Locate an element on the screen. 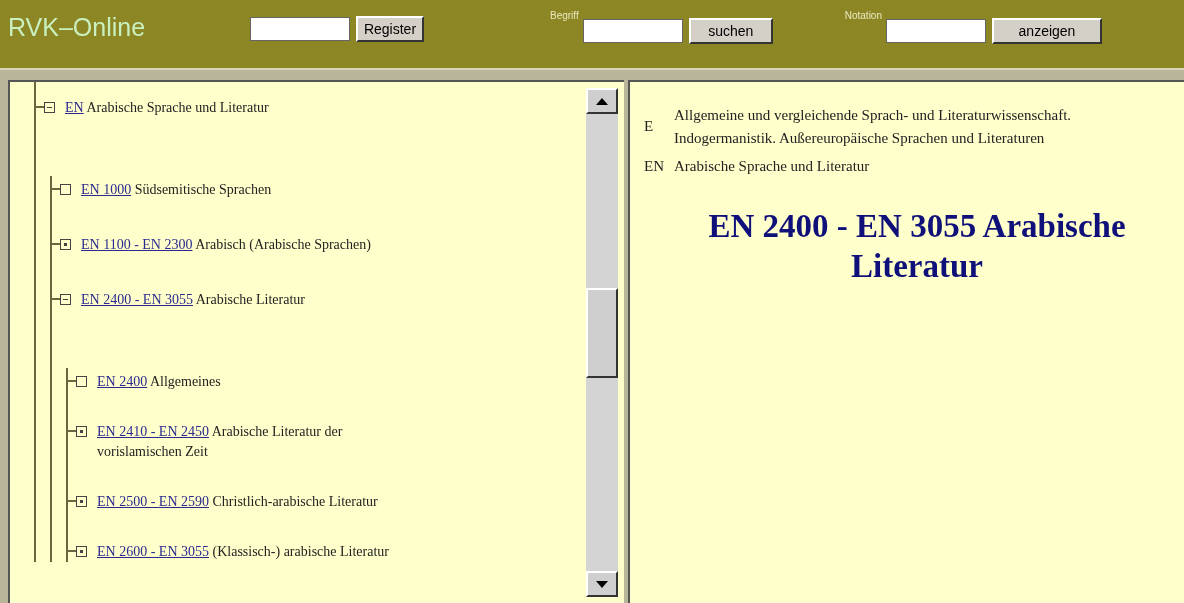 Image resolution: width=1184 pixels, height=603 pixels. up-arrow-icon is located at coordinates (602, 101).